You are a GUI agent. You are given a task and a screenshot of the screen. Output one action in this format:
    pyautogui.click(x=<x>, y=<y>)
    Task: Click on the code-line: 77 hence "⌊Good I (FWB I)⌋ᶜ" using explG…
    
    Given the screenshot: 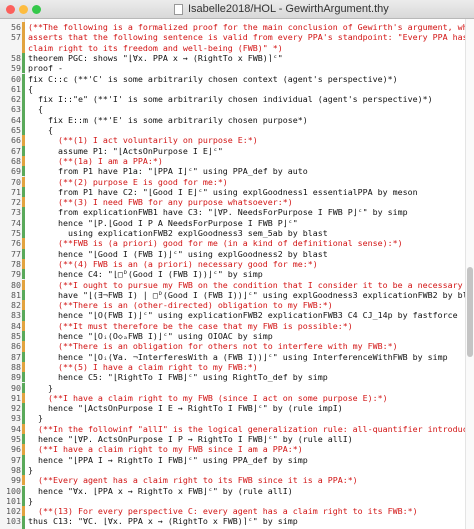 What is the action you would take?
    pyautogui.click(x=232, y=253)
    